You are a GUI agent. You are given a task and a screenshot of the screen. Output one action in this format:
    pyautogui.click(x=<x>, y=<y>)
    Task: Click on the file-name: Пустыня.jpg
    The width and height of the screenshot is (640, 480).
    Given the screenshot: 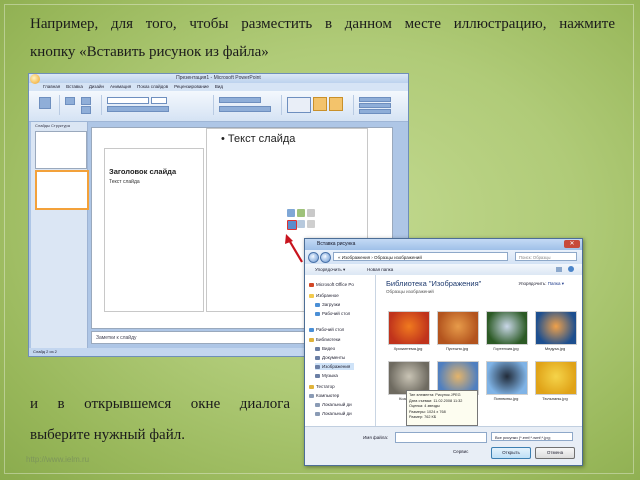 What is the action you would take?
    pyautogui.click(x=457, y=348)
    